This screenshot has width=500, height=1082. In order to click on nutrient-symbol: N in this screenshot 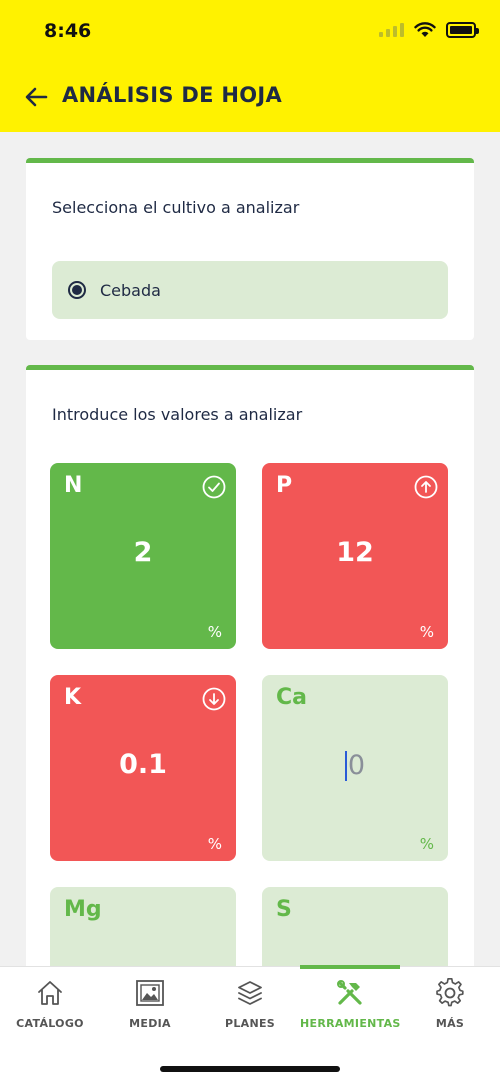, I will do `click(73, 485)`.